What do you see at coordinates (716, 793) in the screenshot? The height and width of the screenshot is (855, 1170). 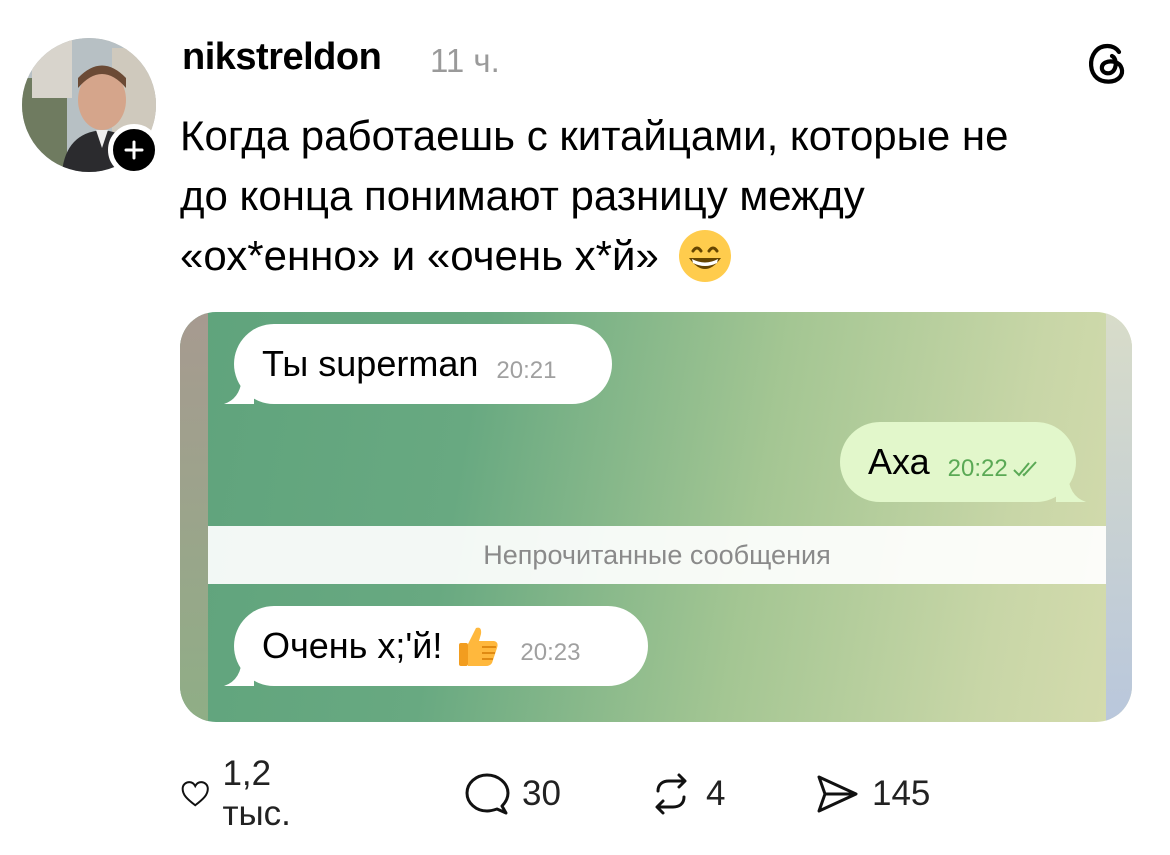 I see `repost-count: 4` at bounding box center [716, 793].